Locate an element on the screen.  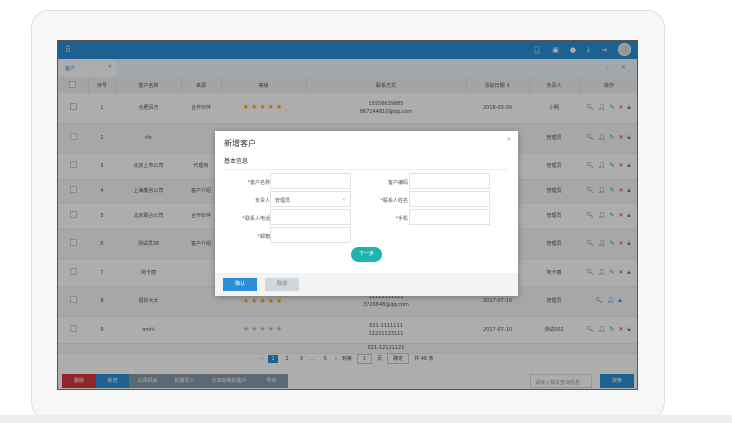
owner-select: 管理员 ⌄ is located at coordinates (310, 199).